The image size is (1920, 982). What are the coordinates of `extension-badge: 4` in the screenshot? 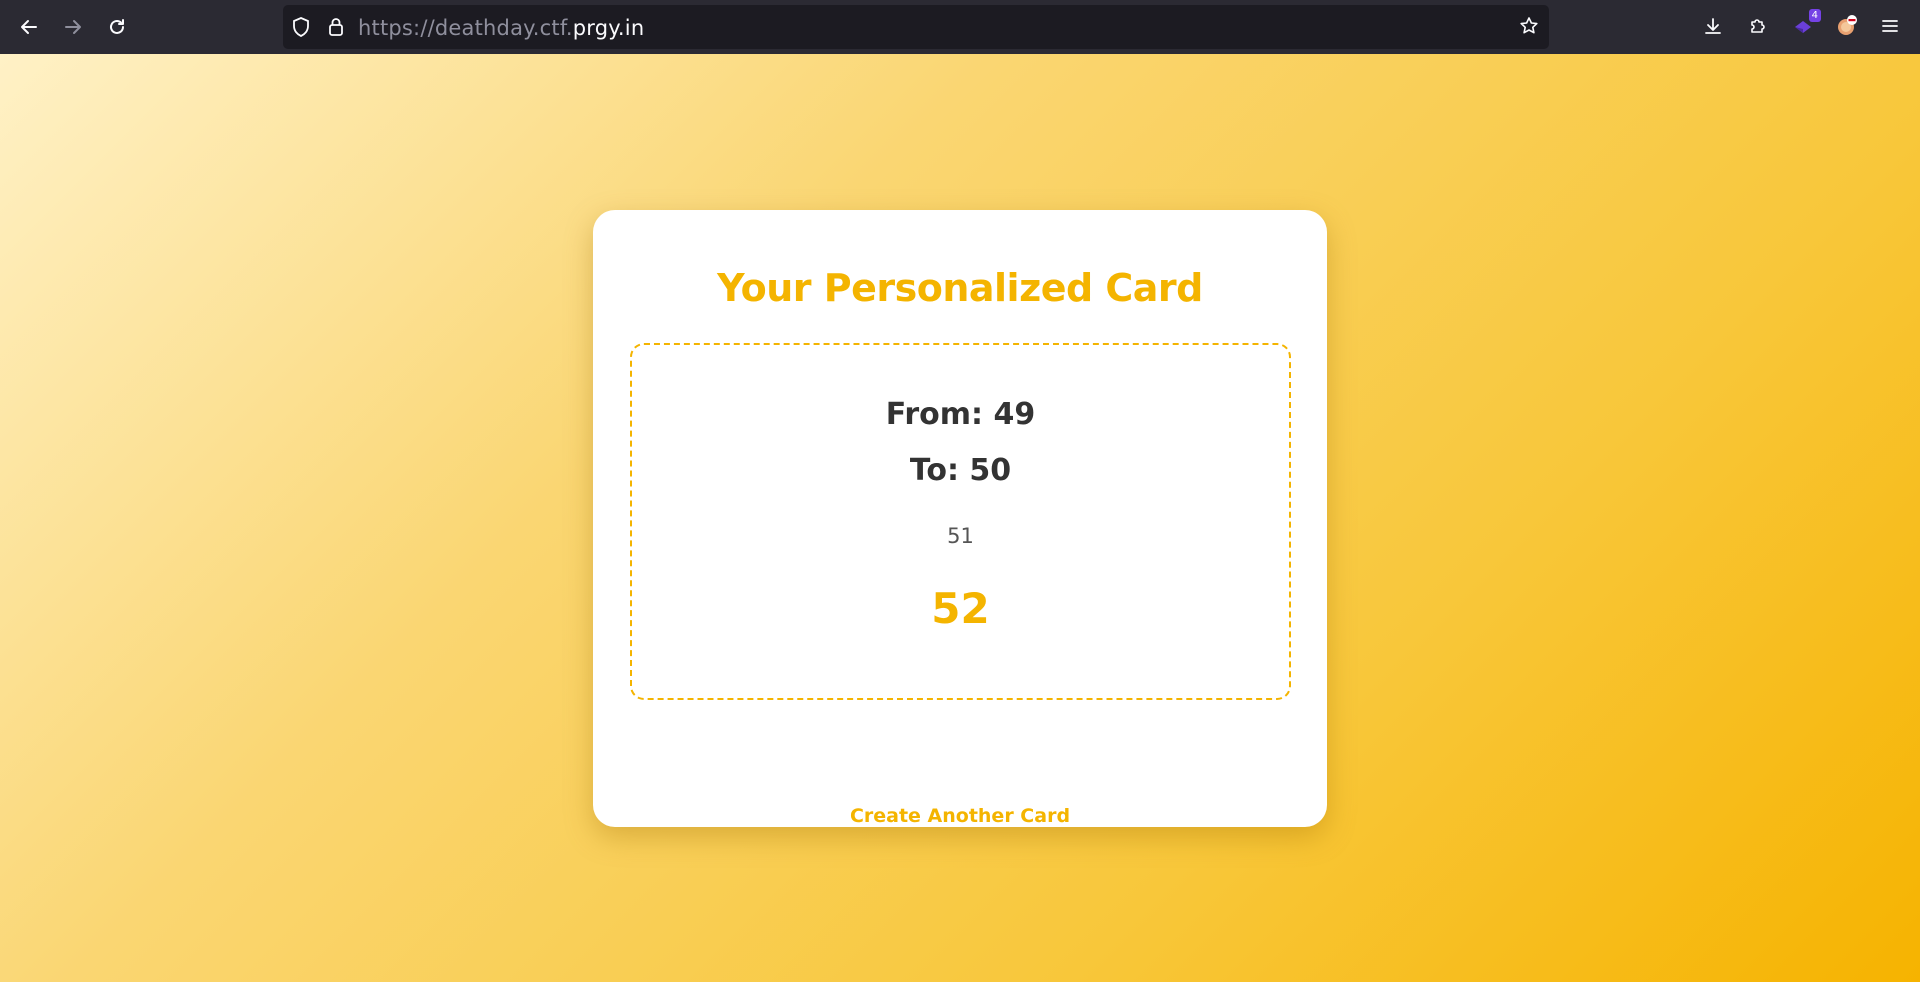 It's located at (1814, 15).